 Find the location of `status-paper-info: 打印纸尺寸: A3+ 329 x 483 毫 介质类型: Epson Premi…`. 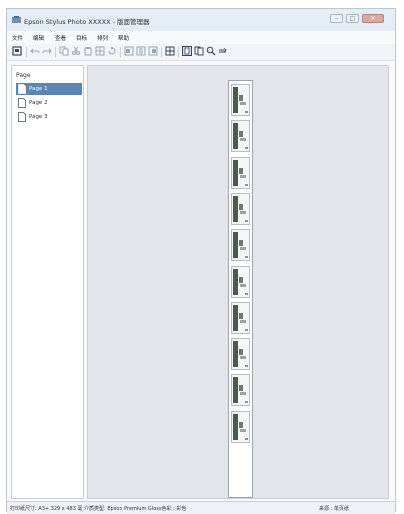

status-paper-info: 打印纸尺寸: A3+ 329 x 483 毫 介质类型: Epson Premi… is located at coordinates (98, 509).